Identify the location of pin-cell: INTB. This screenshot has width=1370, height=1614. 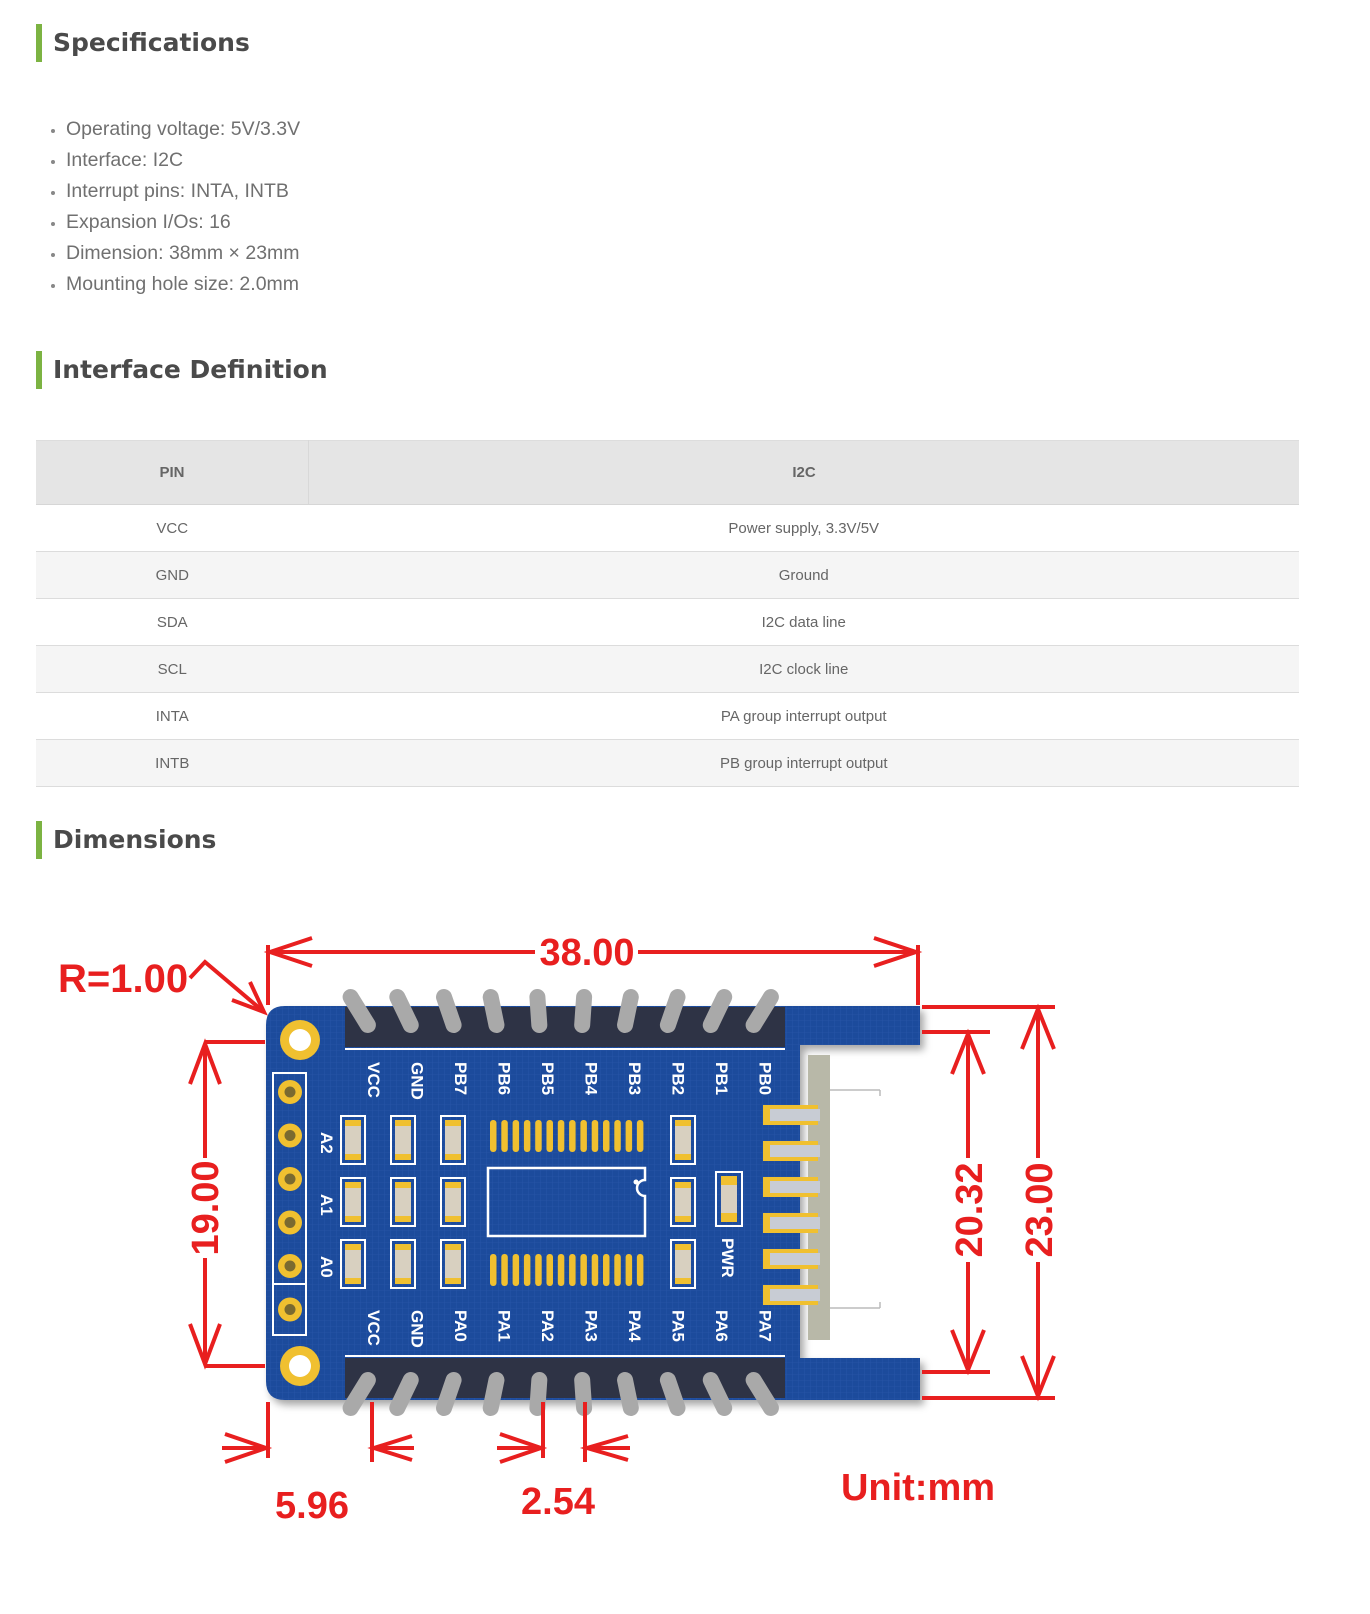
(172, 763).